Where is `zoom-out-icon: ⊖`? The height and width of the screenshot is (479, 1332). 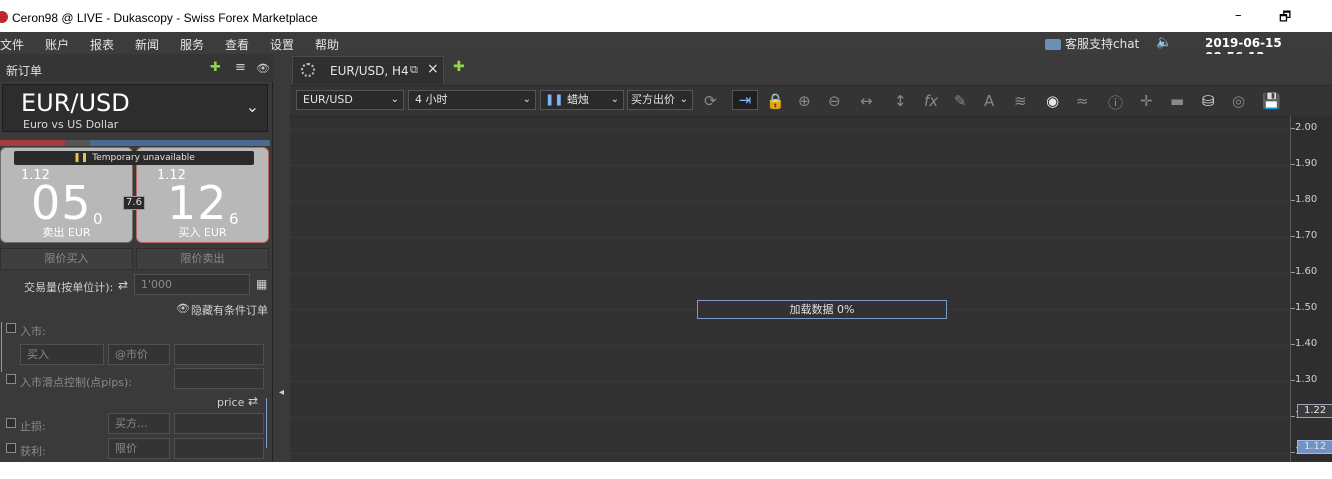
zoom-out-icon: ⊖ is located at coordinates (834, 101).